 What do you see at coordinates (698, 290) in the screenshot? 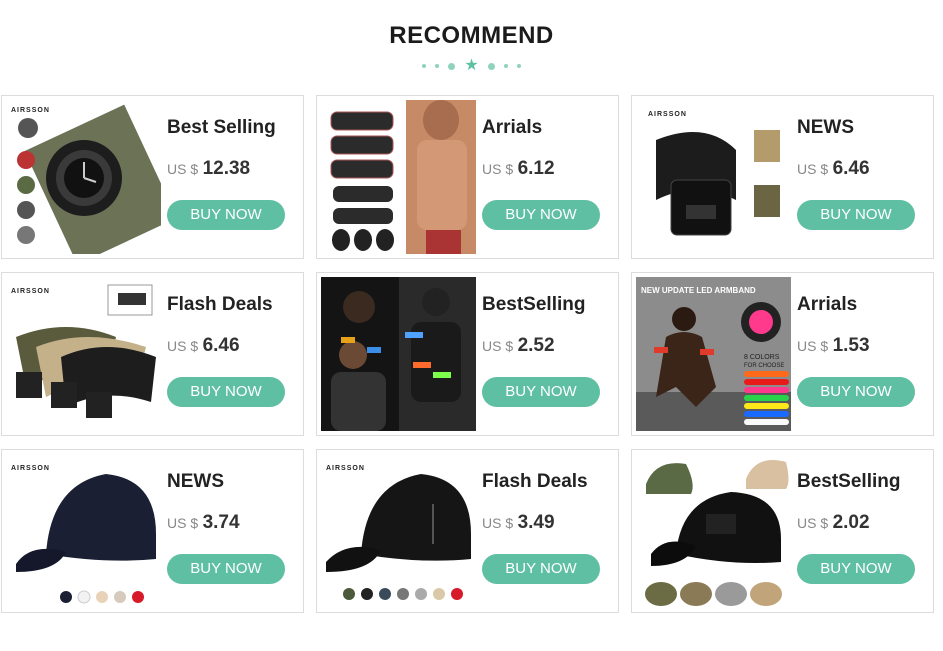
I see `banner-text: NEW UPDATE LED ARMBAND` at bounding box center [698, 290].